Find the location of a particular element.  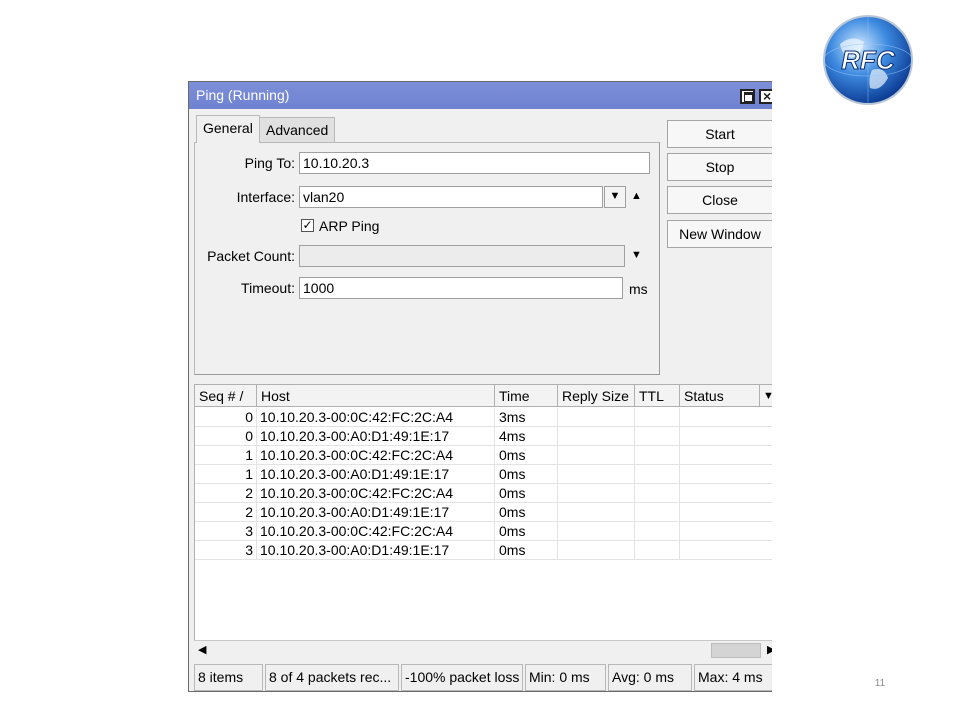

tab-general: General is located at coordinates (228, 129).